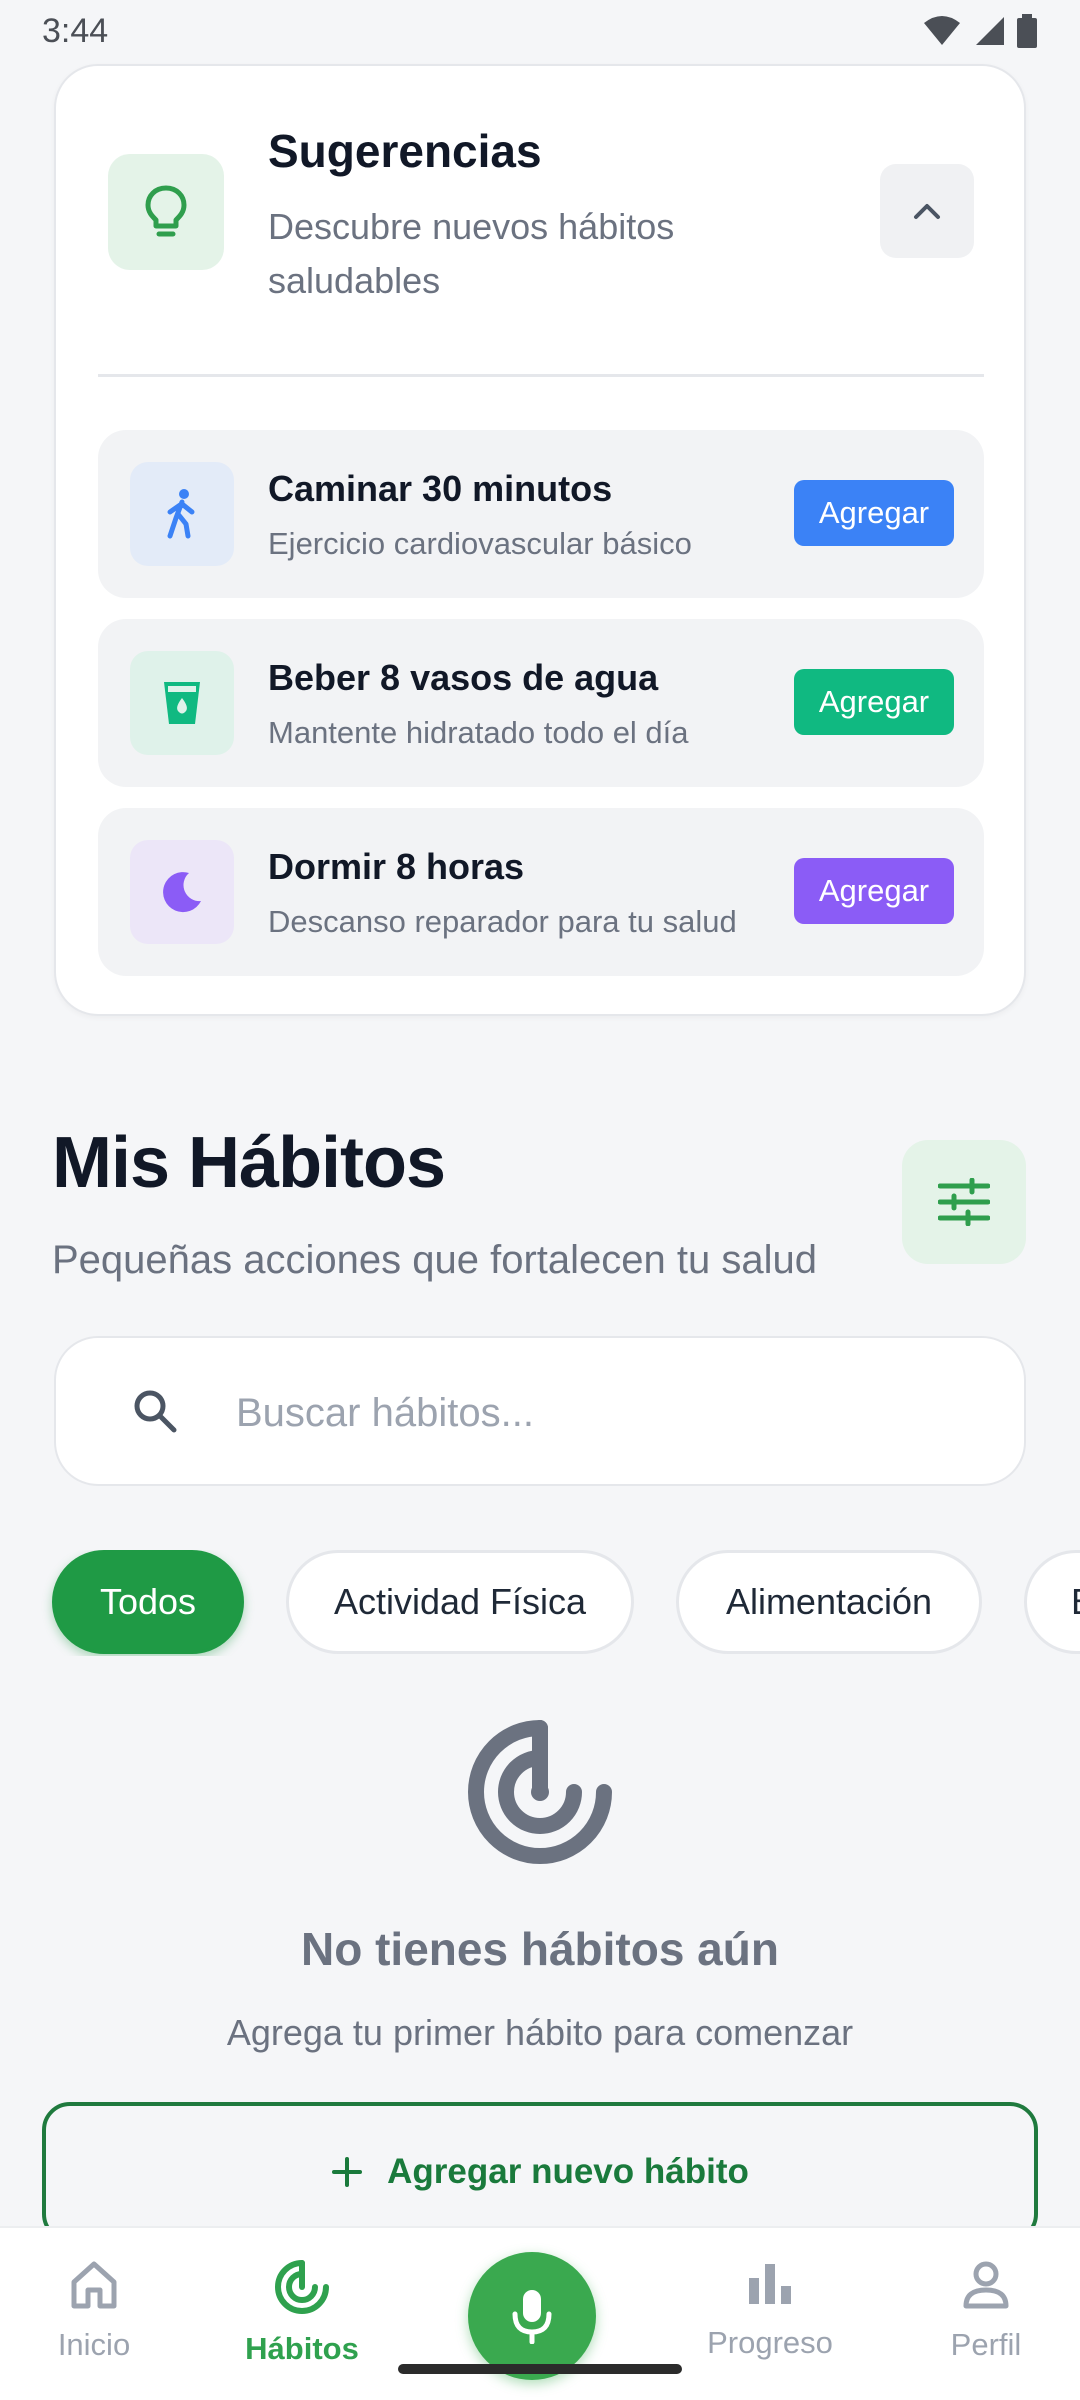  What do you see at coordinates (770, 2342) in the screenshot?
I see `nav-label: Progreso` at bounding box center [770, 2342].